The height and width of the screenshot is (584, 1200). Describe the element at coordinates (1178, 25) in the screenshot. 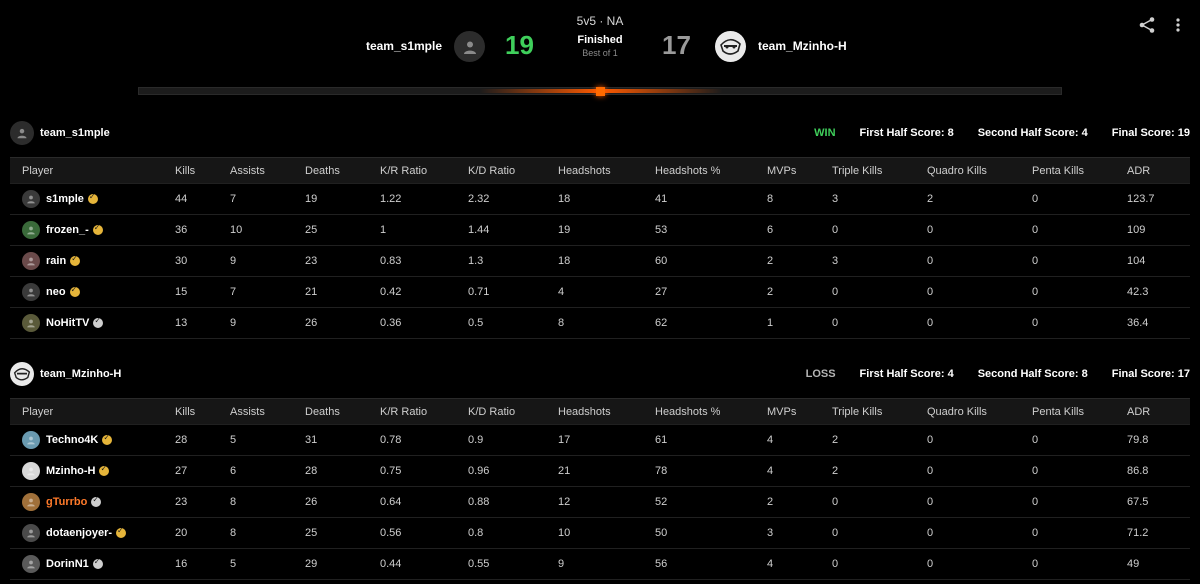

I see `more-options-button` at that location.